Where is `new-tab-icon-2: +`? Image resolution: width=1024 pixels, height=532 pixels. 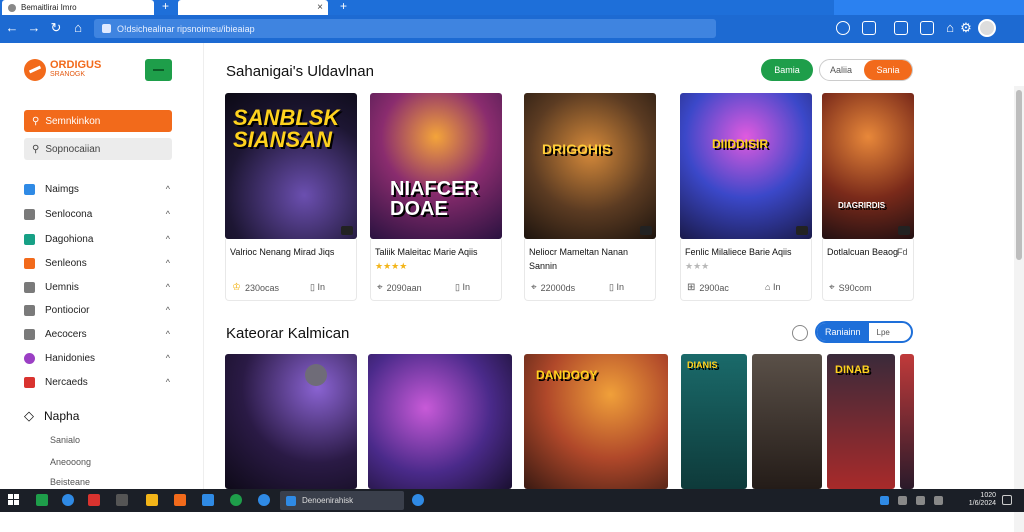
new-tab-icon-2: + is located at coordinates (343, 6).